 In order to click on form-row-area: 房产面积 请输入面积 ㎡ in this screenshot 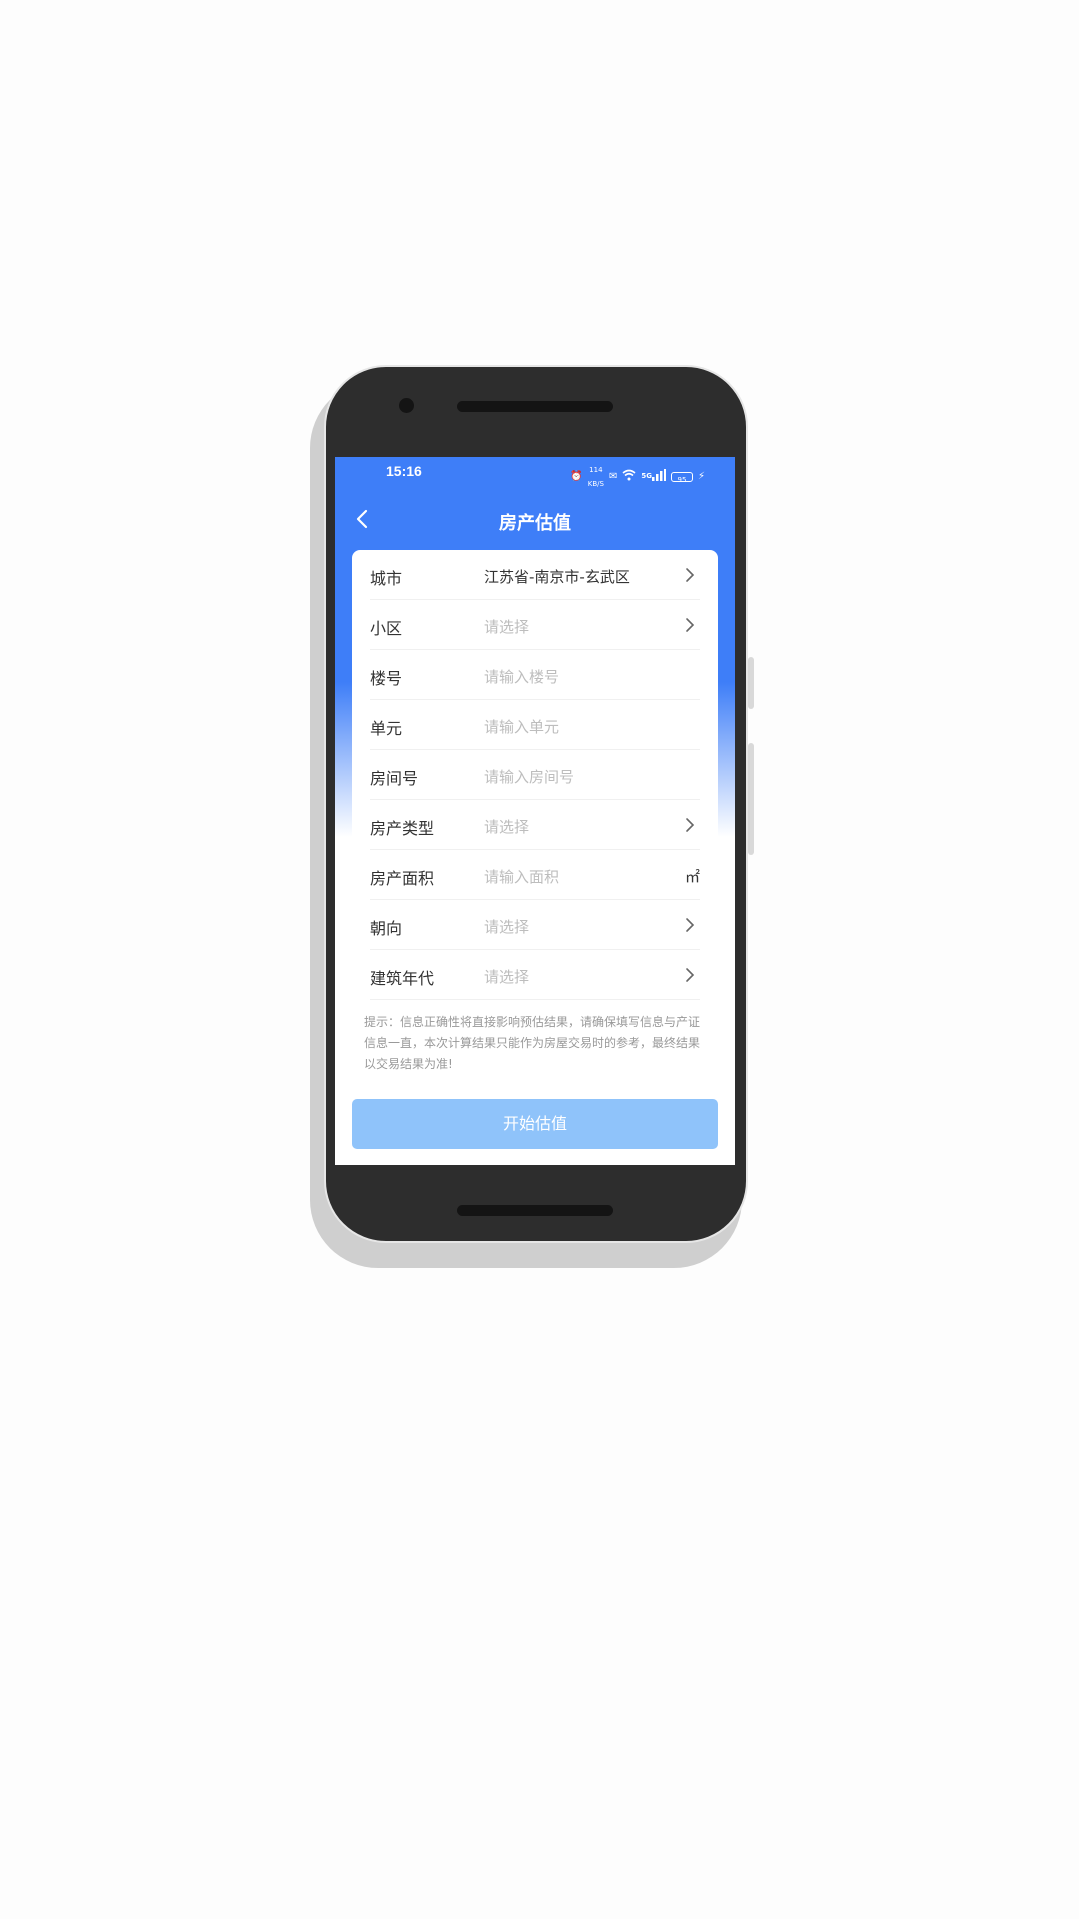, I will do `click(535, 875)`.